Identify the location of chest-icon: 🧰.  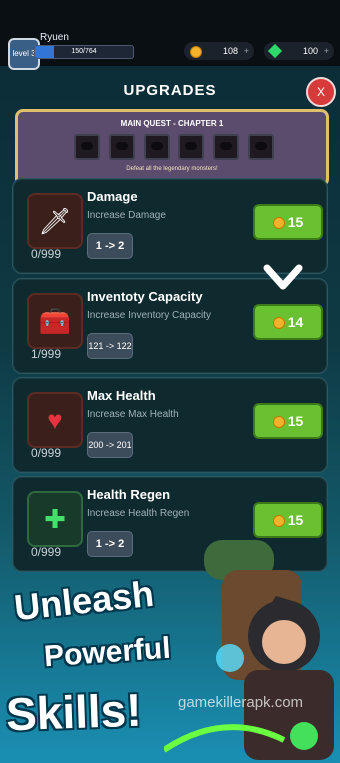
(55, 321).